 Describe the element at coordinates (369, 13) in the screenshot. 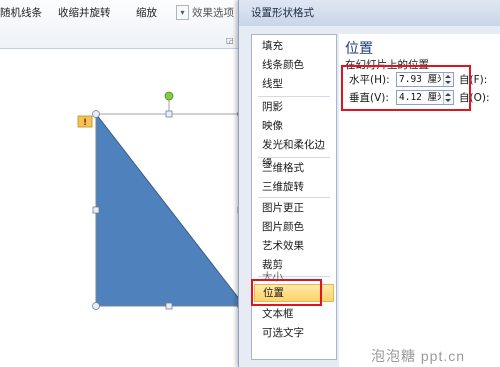

I see `dialog-title: 设置形状格式` at that location.